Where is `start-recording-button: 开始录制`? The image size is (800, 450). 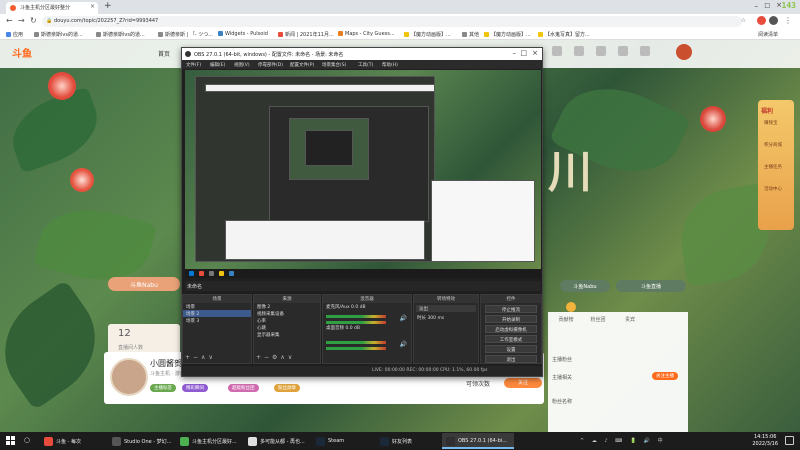 start-recording-button: 开始录制 is located at coordinates (511, 319).